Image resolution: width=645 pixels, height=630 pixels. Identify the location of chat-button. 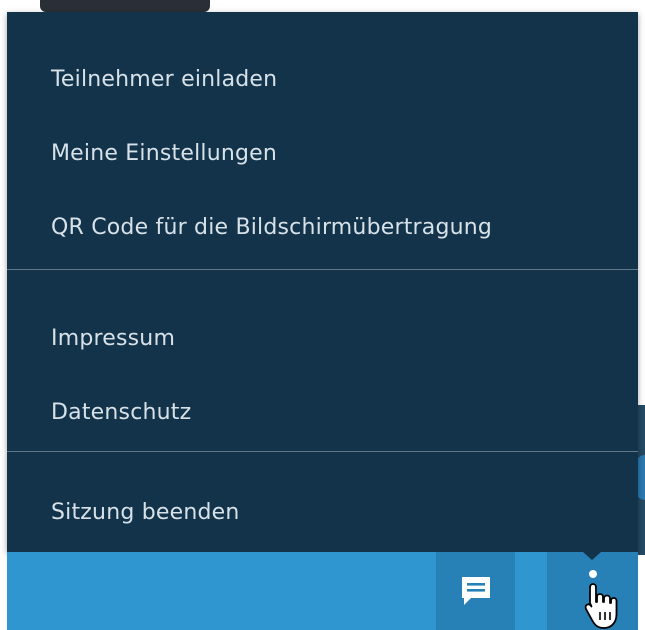
(475, 591).